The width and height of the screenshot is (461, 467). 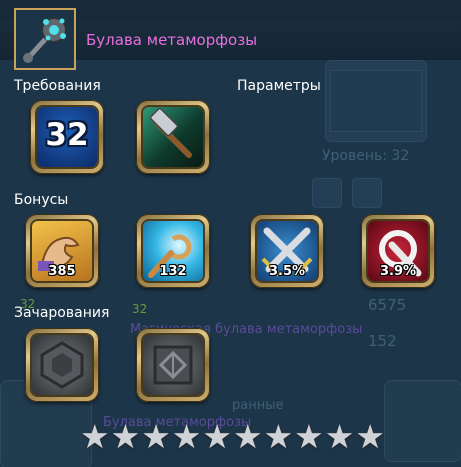 I want to click on hammer-icon, so click(x=170, y=132).